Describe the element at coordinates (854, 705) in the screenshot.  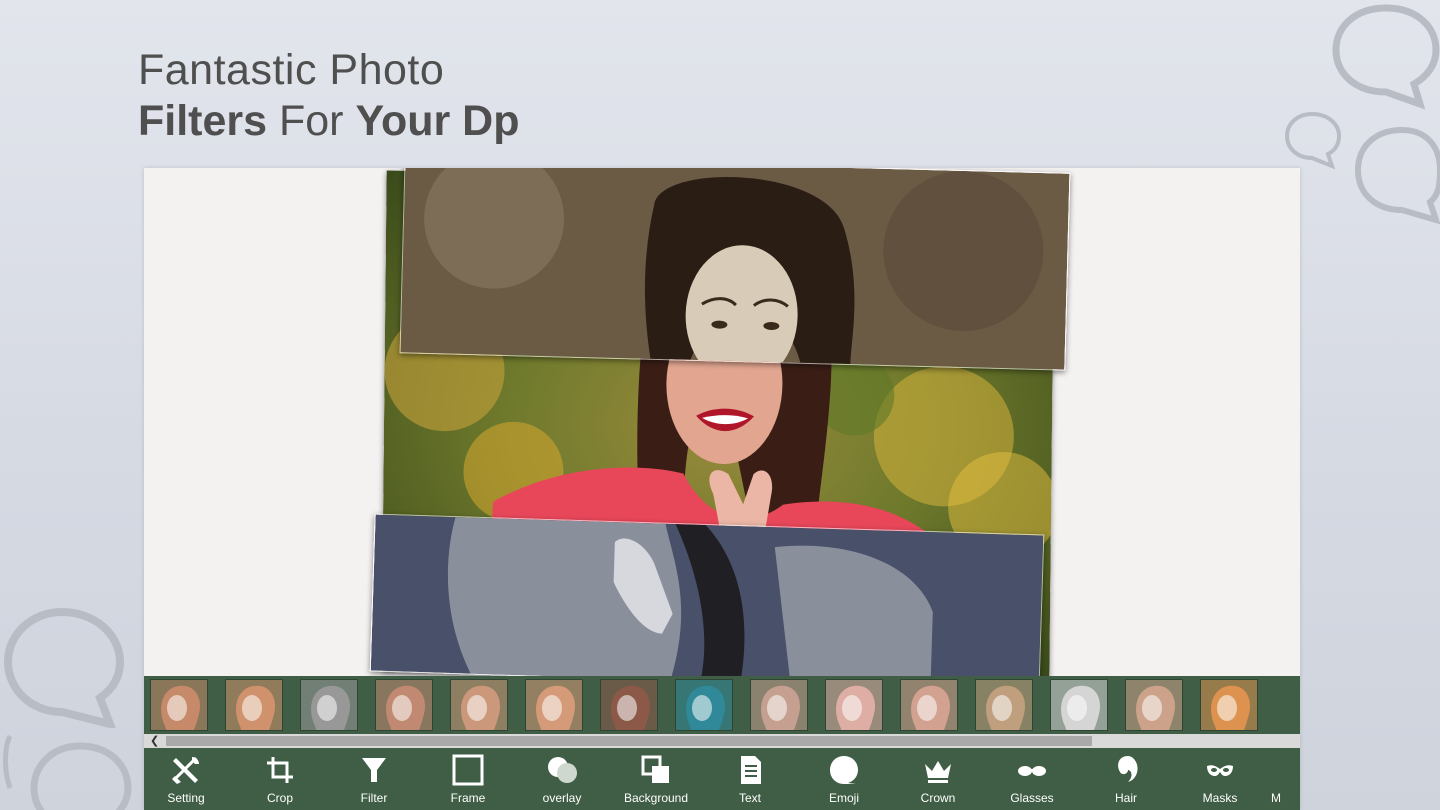
I see `filter-thumbnail-pink-light` at that location.